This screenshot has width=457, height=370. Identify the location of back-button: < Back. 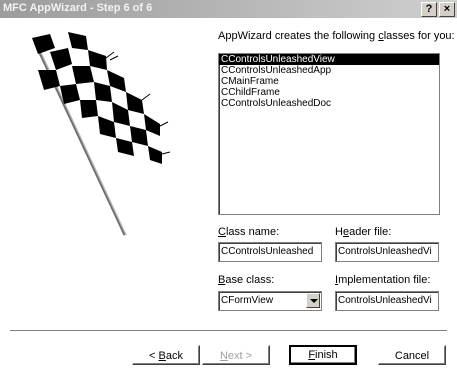
(166, 355).